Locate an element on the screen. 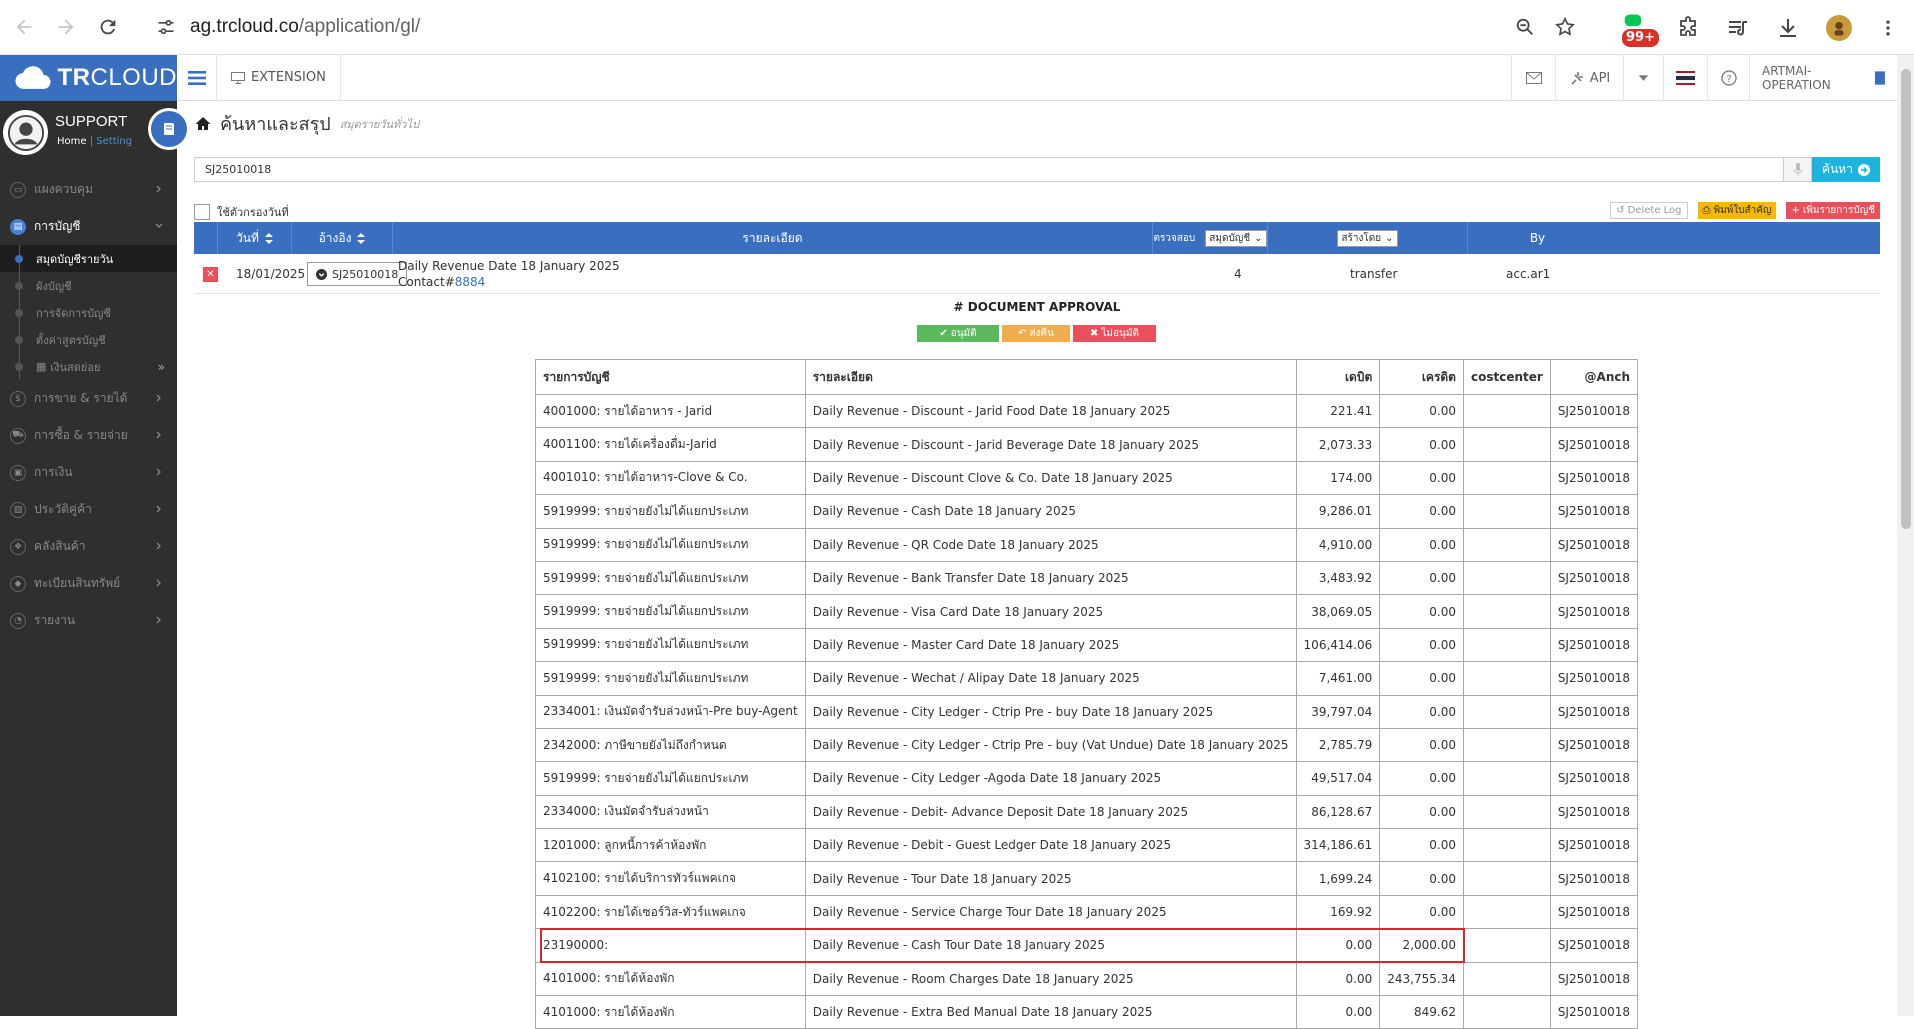 Image resolution: width=1914 pixels, height=1029 pixels. approval-buttons: ✔ อนุมัติ ↶ ส่งคืน ✖ ไม่อนุมัติ is located at coordinates (1036, 333).